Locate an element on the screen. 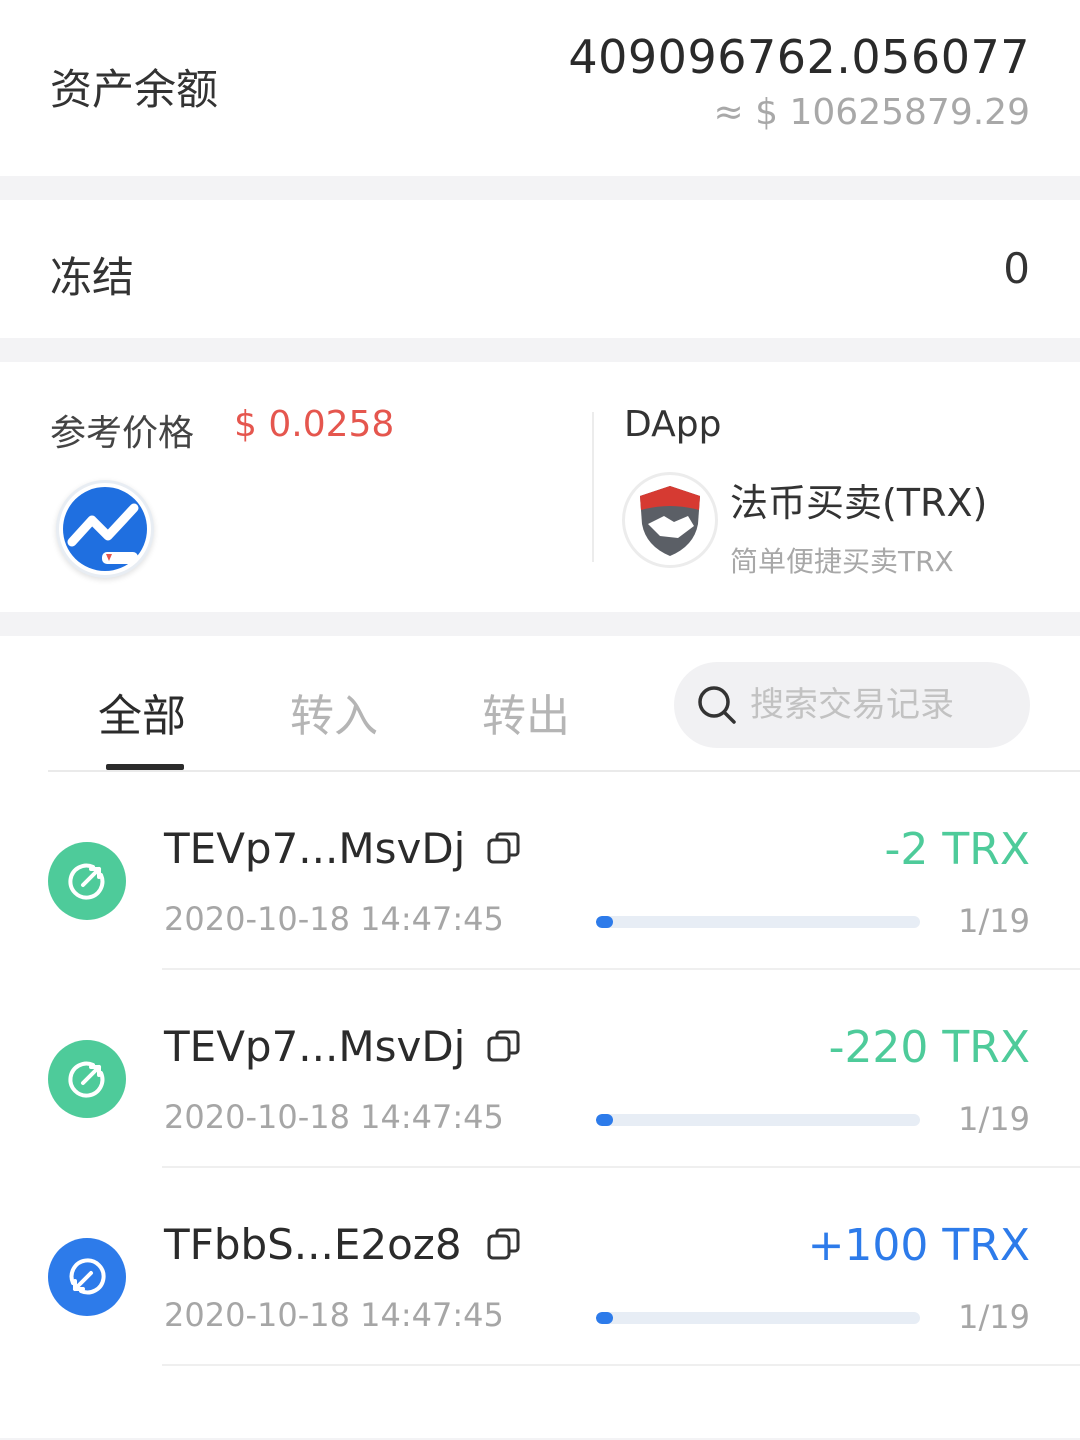 Image resolution: width=1080 pixels, height=1440 pixels. tab-outgoing: 转出 is located at coordinates (526, 712).